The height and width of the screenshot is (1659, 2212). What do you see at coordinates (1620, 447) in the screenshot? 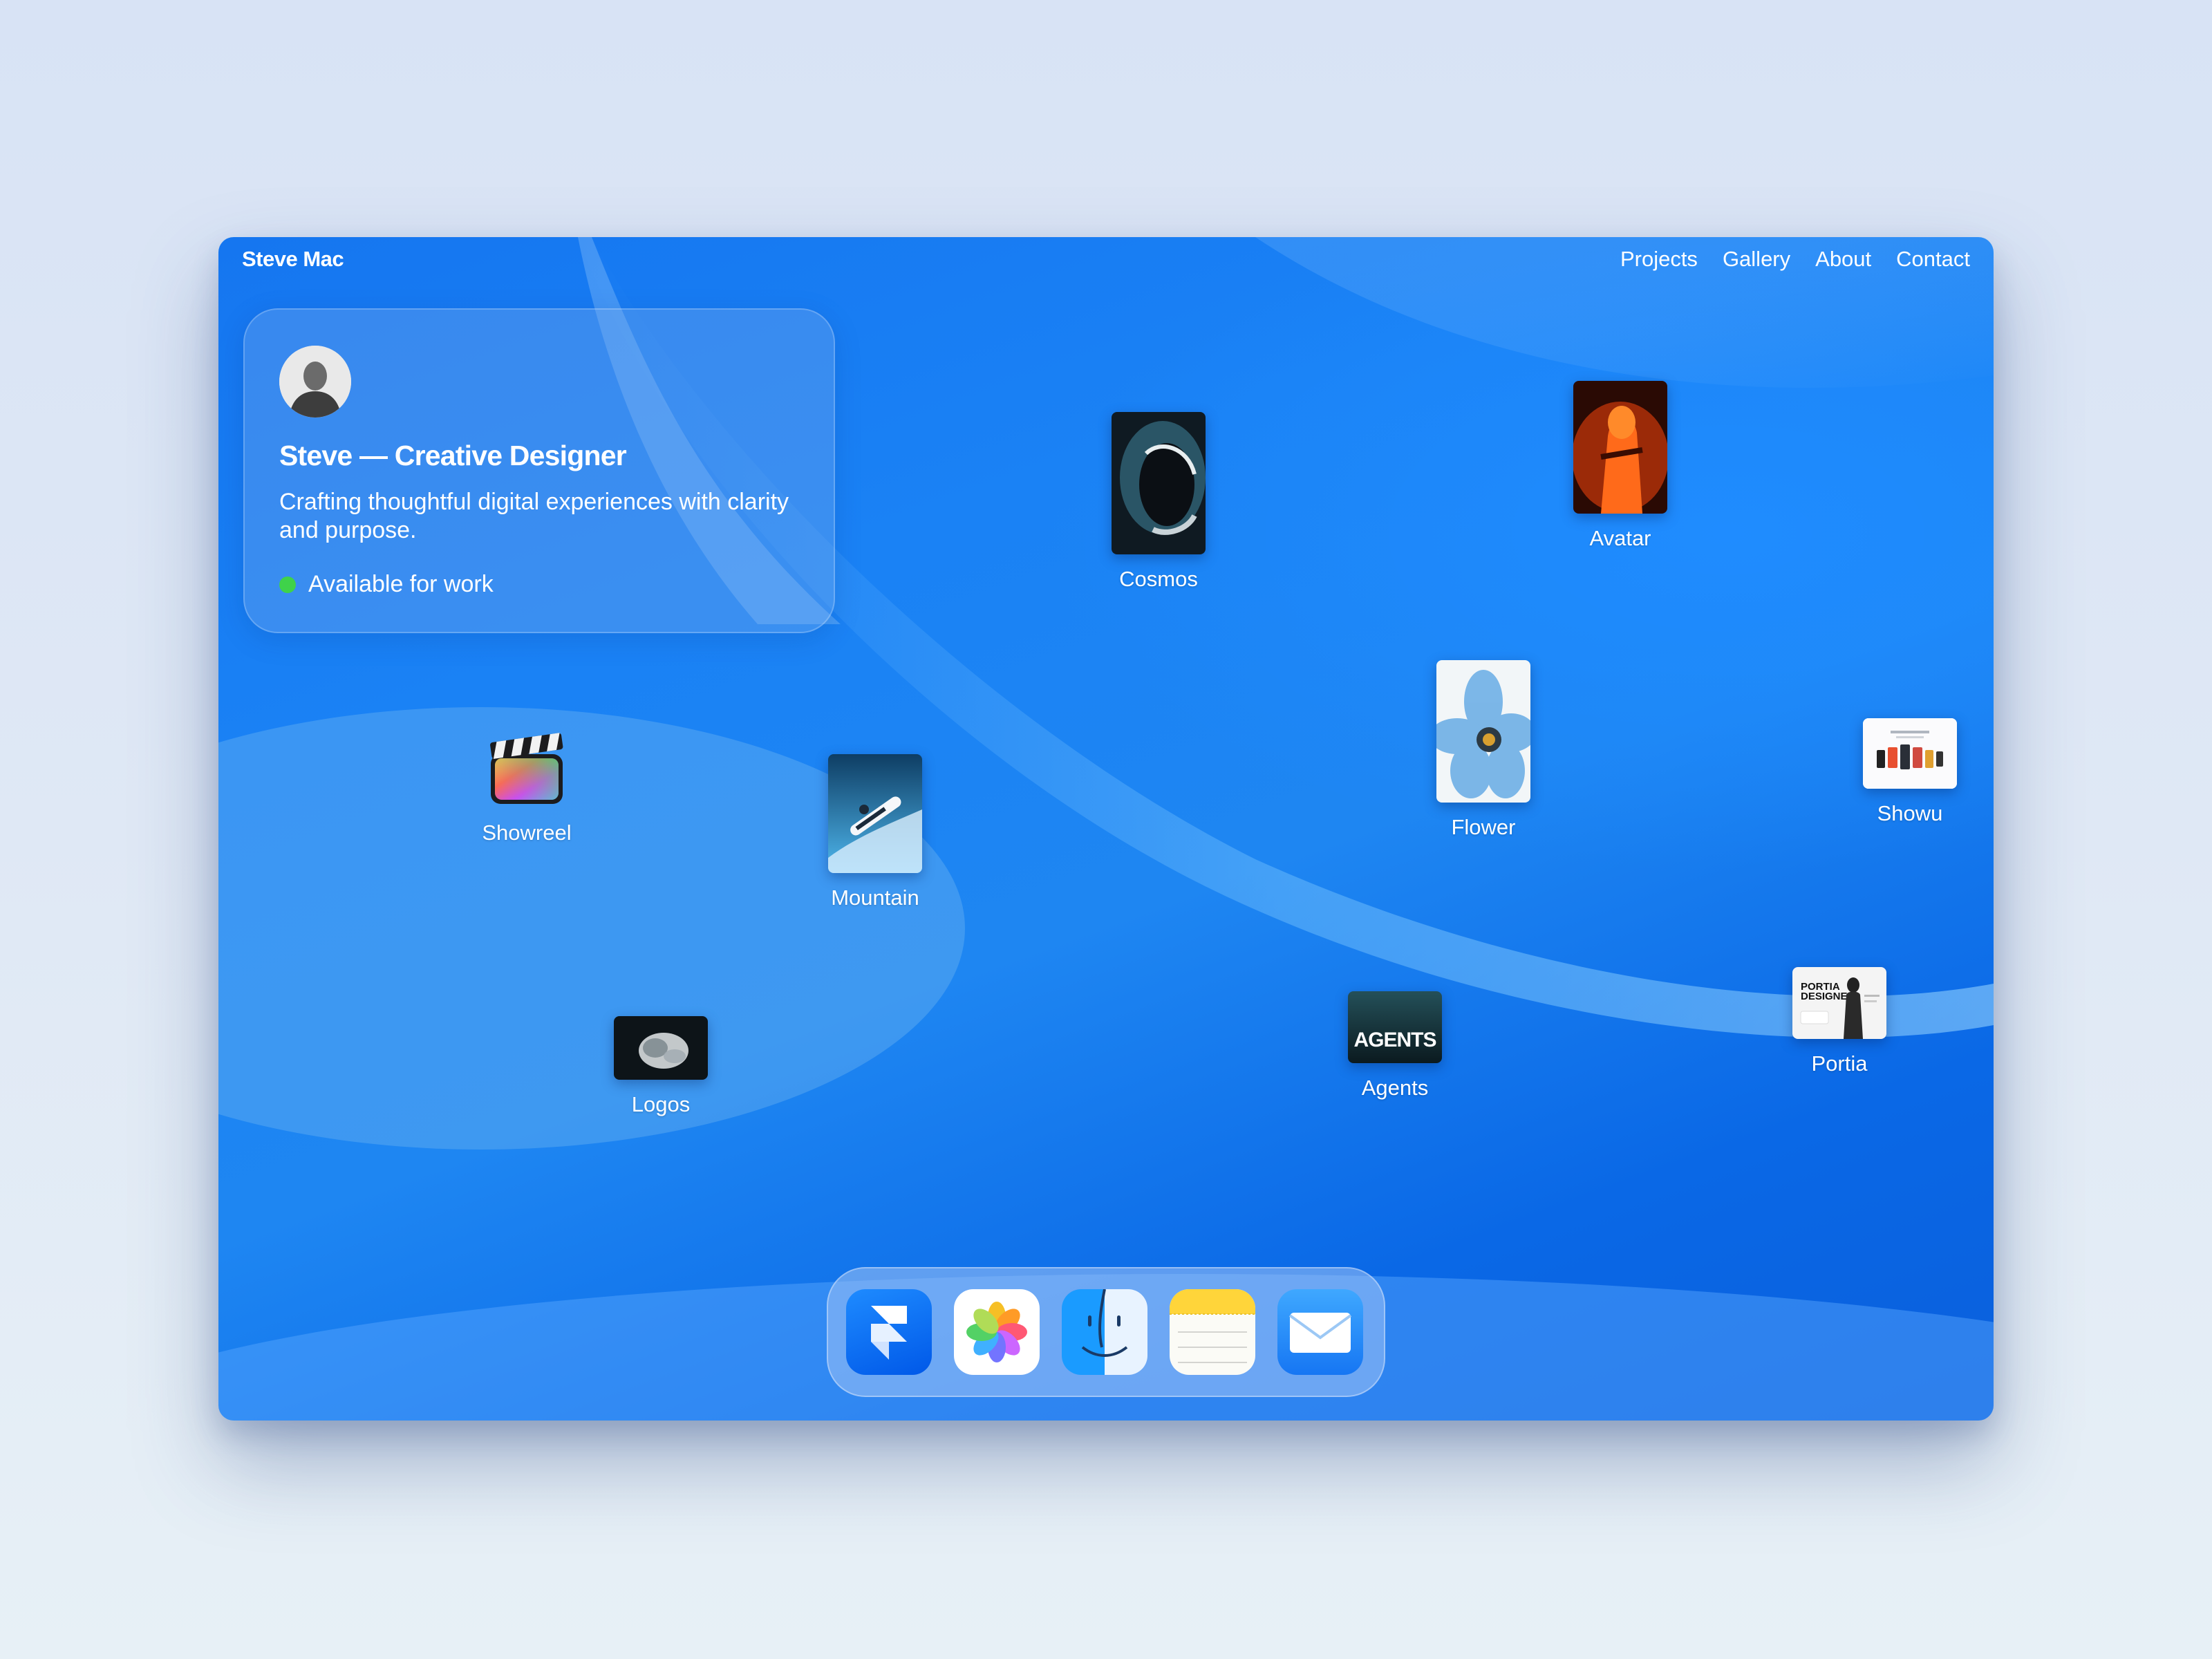
I see `orange-figure-thumbnail` at bounding box center [1620, 447].